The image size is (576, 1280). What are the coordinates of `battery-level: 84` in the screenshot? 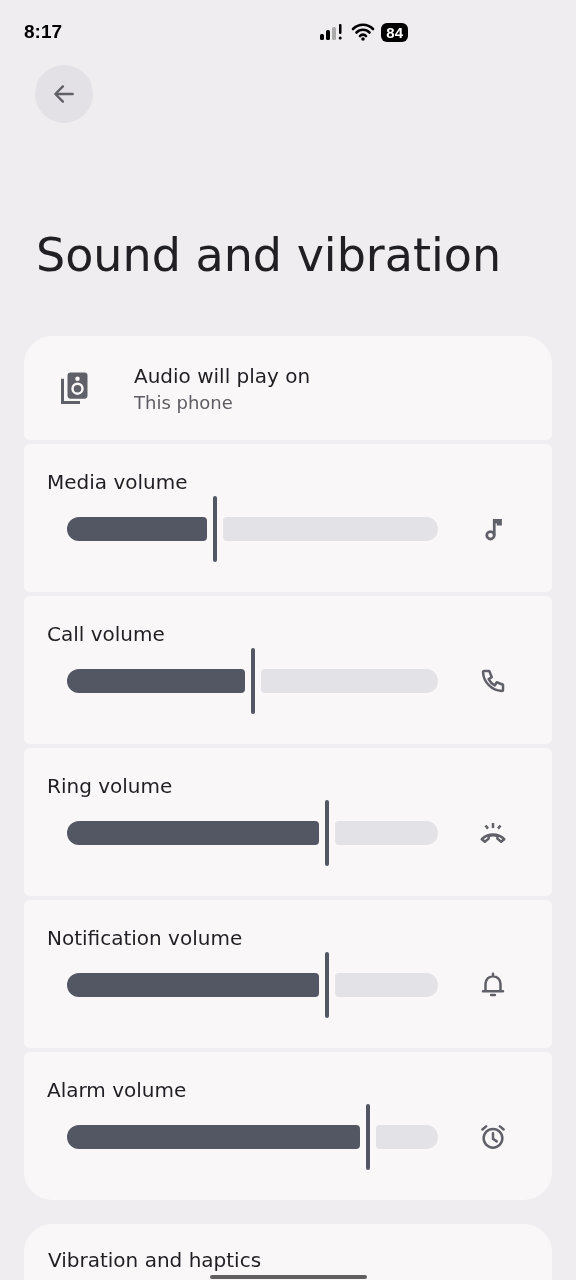 It's located at (394, 32).